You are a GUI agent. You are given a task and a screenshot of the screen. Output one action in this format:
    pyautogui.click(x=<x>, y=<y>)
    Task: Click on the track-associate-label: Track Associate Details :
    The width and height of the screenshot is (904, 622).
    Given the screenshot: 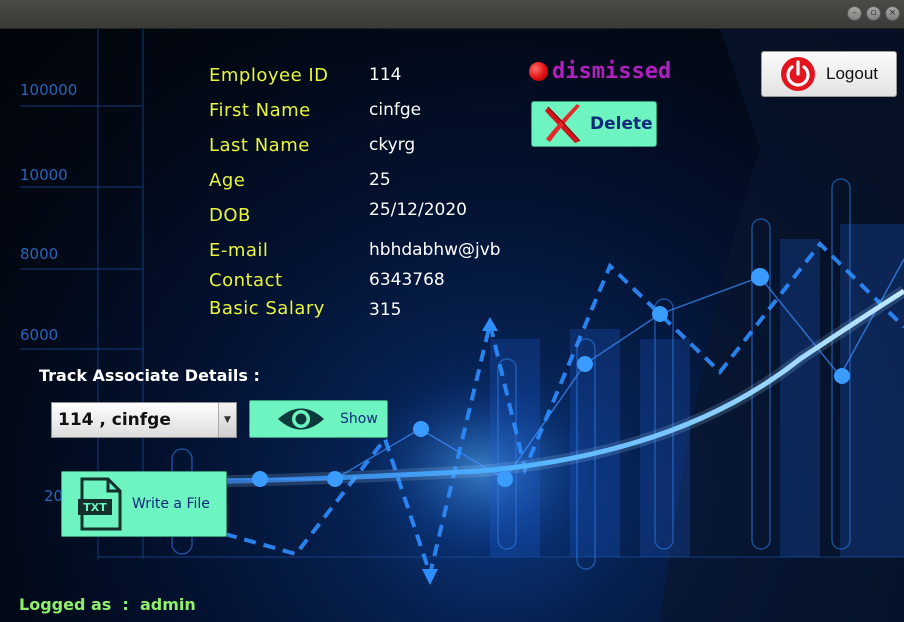 What is the action you would take?
    pyautogui.click(x=149, y=375)
    